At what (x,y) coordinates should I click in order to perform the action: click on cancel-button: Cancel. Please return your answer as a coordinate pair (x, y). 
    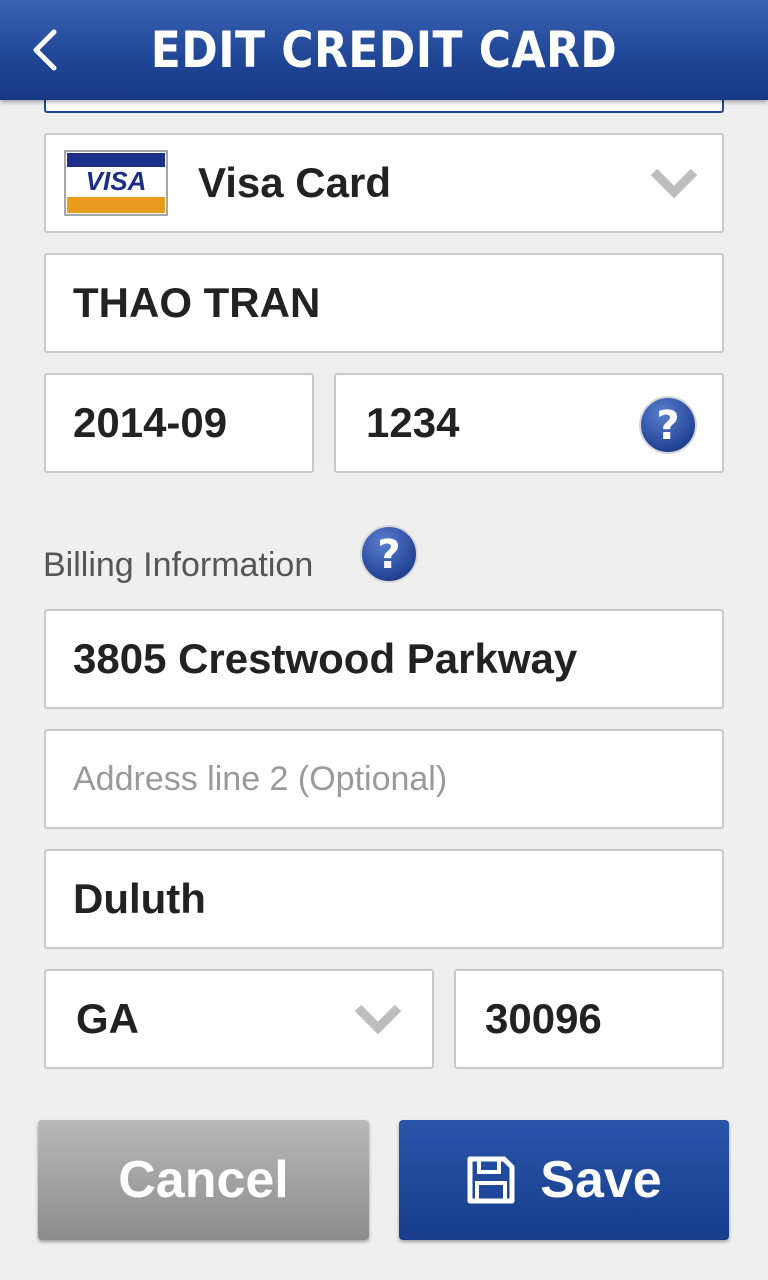
    Looking at the image, I should click on (203, 1180).